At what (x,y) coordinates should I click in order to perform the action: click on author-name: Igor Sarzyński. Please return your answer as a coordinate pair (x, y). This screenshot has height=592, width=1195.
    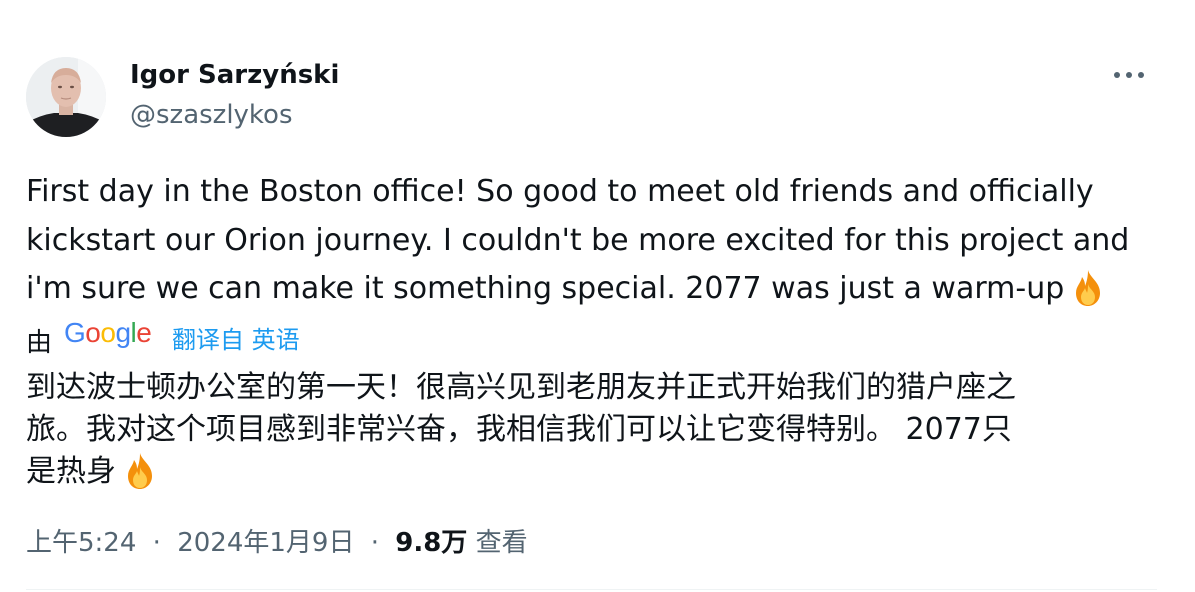
    Looking at the image, I should click on (234, 75).